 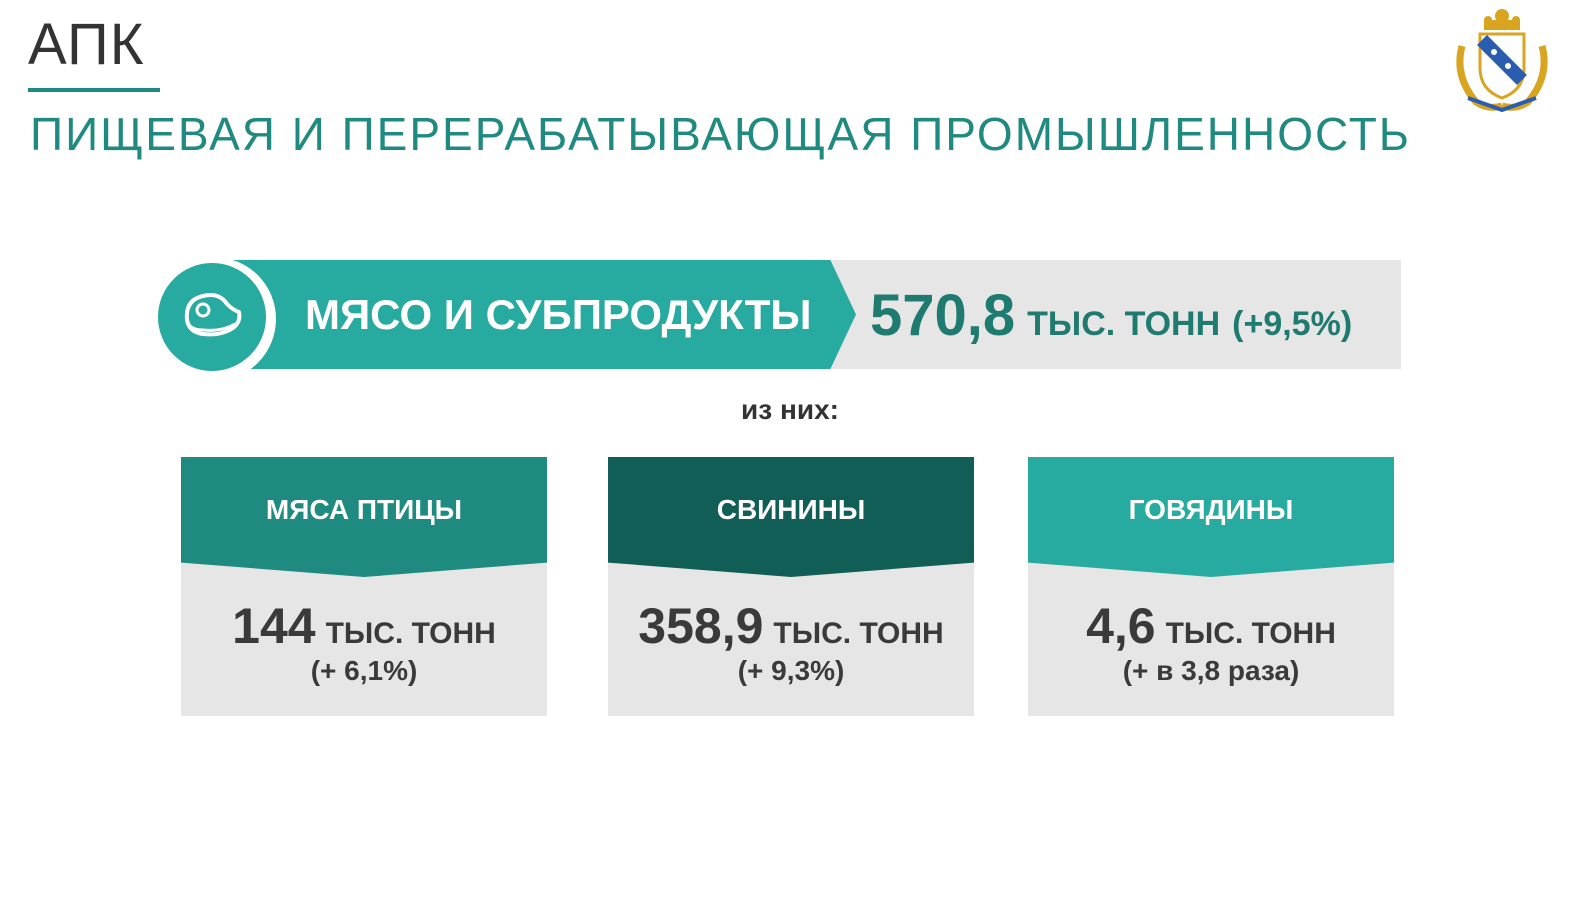 What do you see at coordinates (1121, 626) in the screenshot?
I see `card-value-number: 4,6` at bounding box center [1121, 626].